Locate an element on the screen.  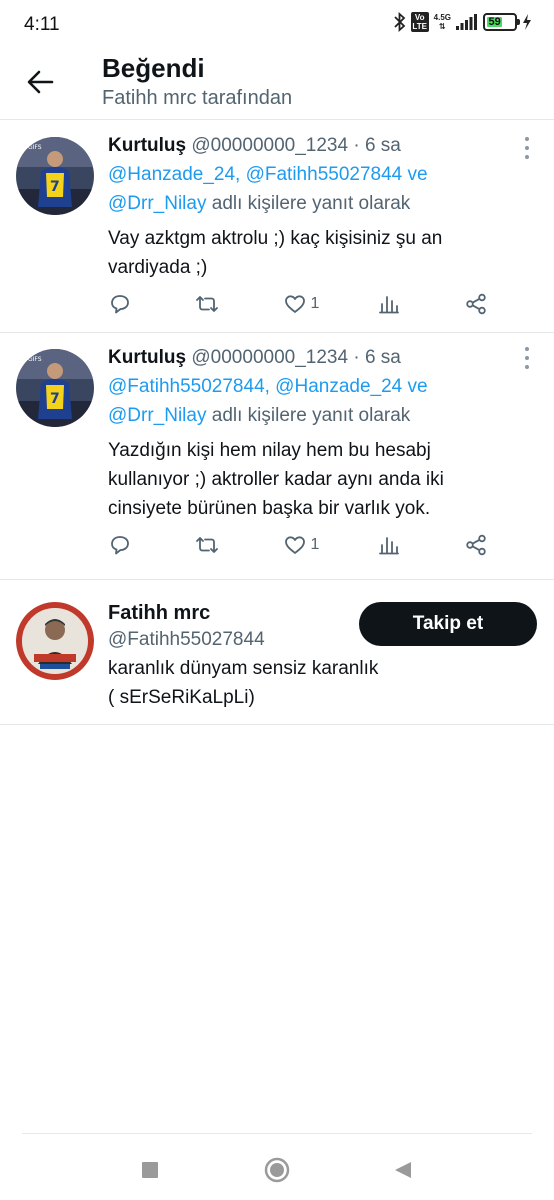
volte-top-label: Vo is located at coordinates (419, 17).